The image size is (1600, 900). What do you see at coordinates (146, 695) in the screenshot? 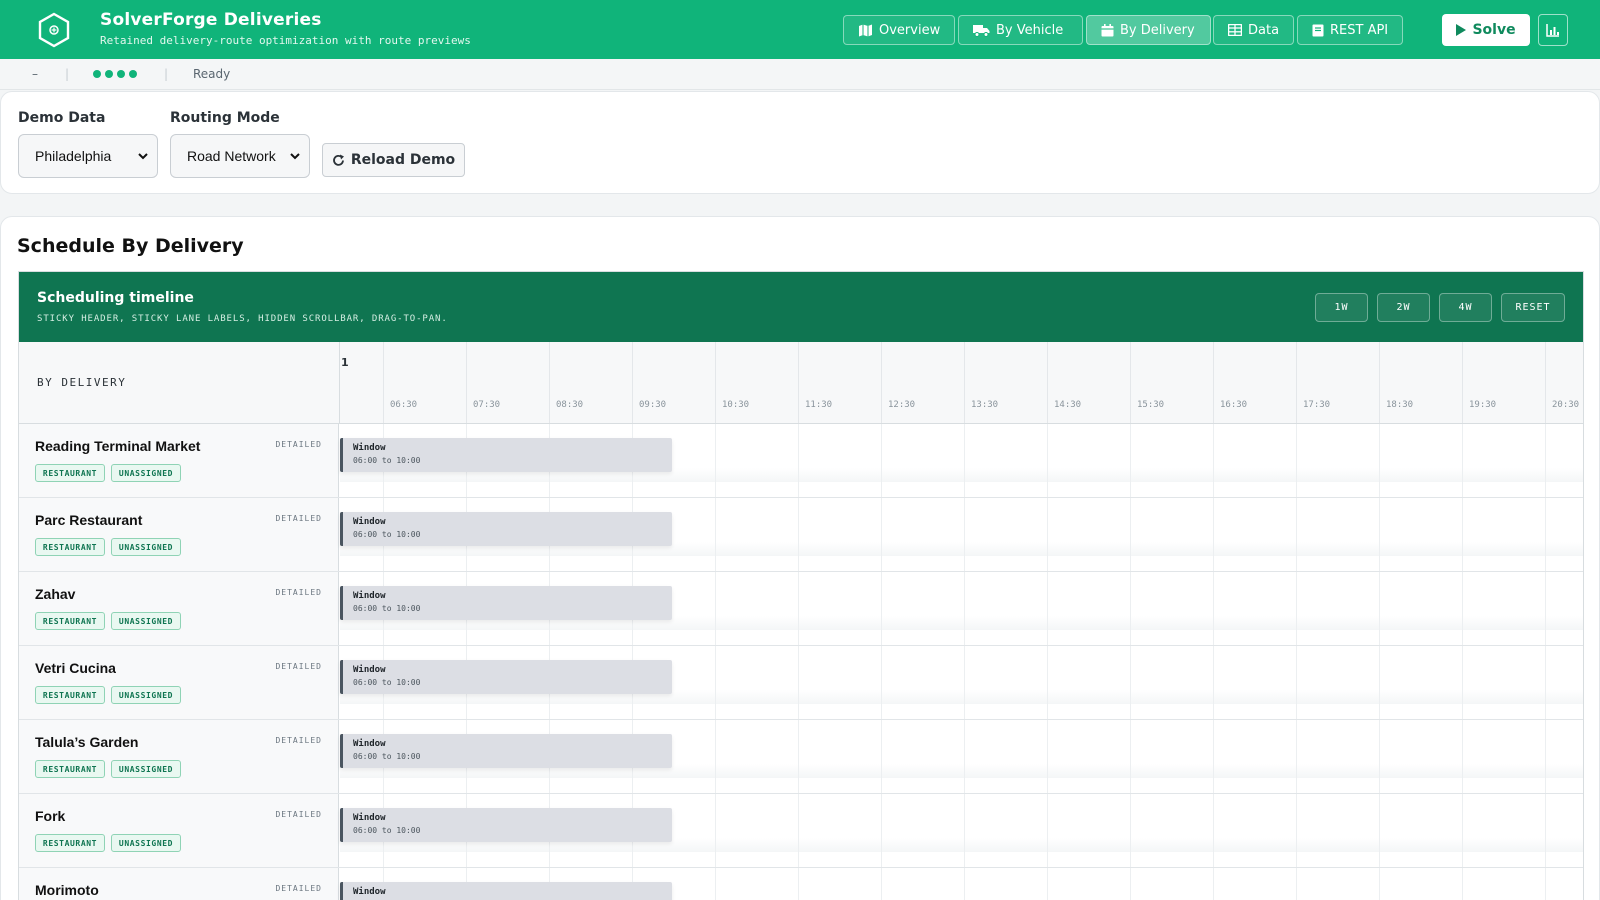
I see `status-badge: UNASSIGNED` at bounding box center [146, 695].